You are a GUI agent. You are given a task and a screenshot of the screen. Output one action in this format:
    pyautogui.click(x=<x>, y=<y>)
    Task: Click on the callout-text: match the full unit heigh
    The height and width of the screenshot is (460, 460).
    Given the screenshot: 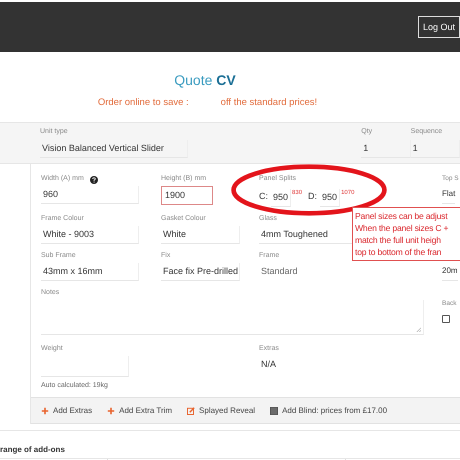 What is the action you would take?
    pyautogui.click(x=398, y=240)
    